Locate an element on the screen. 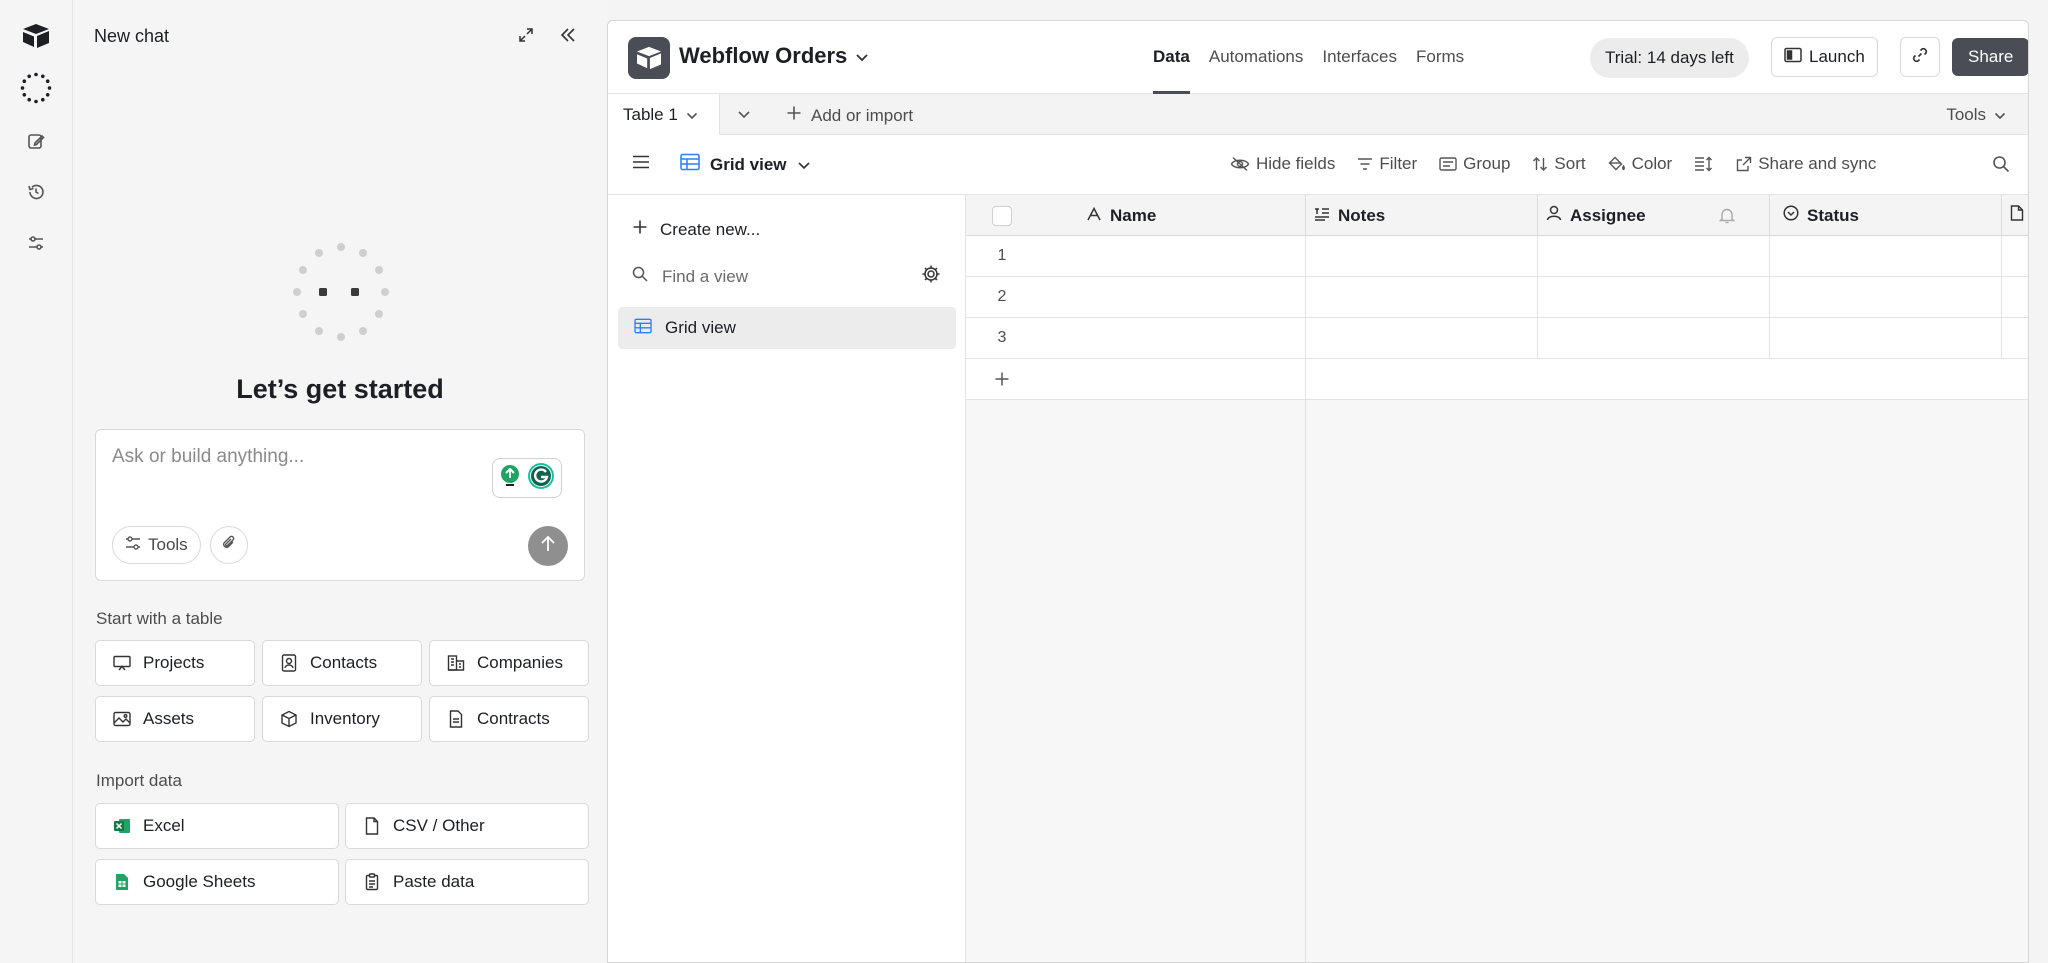 The image size is (2048, 963). gear-icon is located at coordinates (931, 276).